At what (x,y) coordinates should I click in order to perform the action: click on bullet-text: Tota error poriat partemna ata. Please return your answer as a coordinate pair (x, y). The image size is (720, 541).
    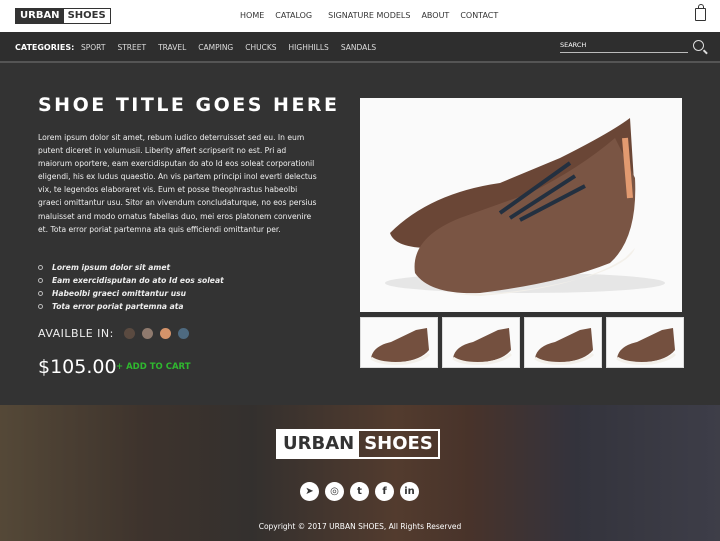
    Looking at the image, I should click on (118, 307).